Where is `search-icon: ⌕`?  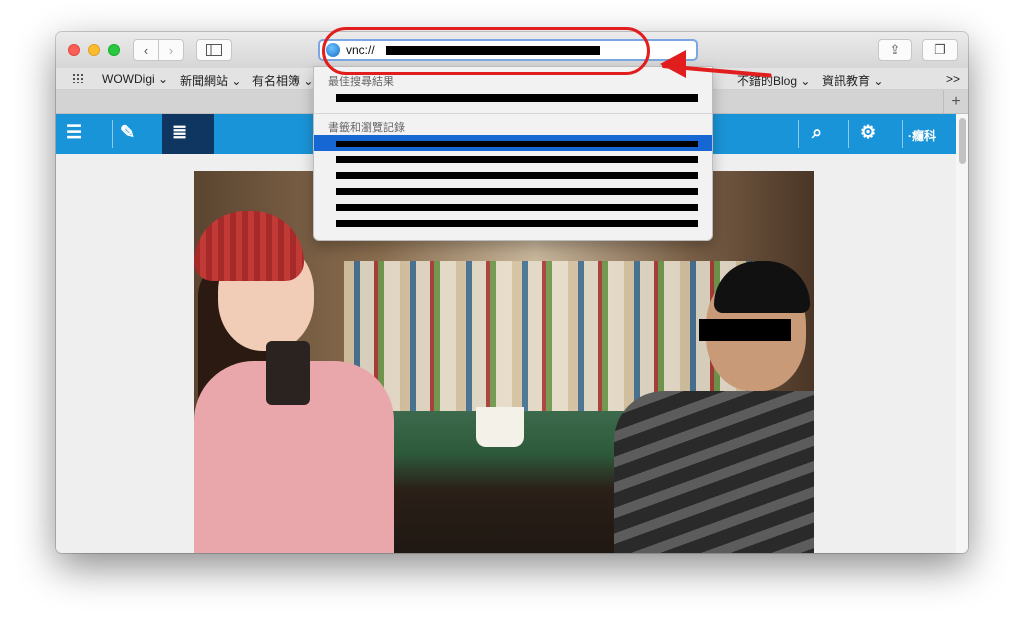
search-icon: ⌕ is located at coordinates (817, 132).